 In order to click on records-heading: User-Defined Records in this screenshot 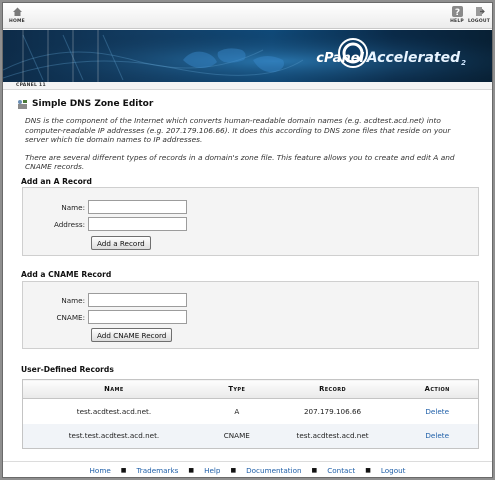, I will do `click(67, 369)`.